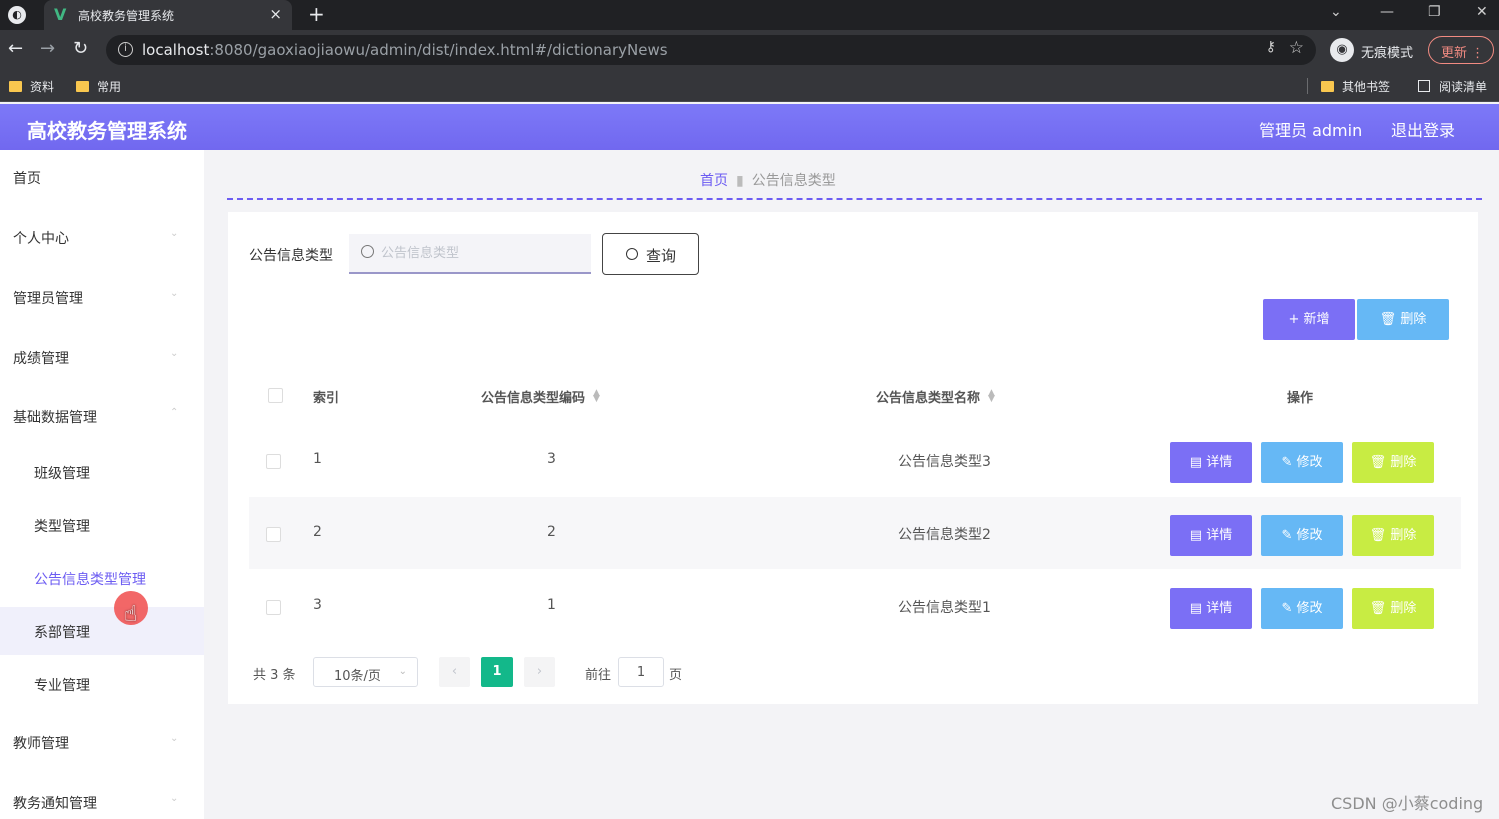 This screenshot has height=819, width=1499. I want to click on sidebar-subitem-type: 类型管理, so click(102, 525).